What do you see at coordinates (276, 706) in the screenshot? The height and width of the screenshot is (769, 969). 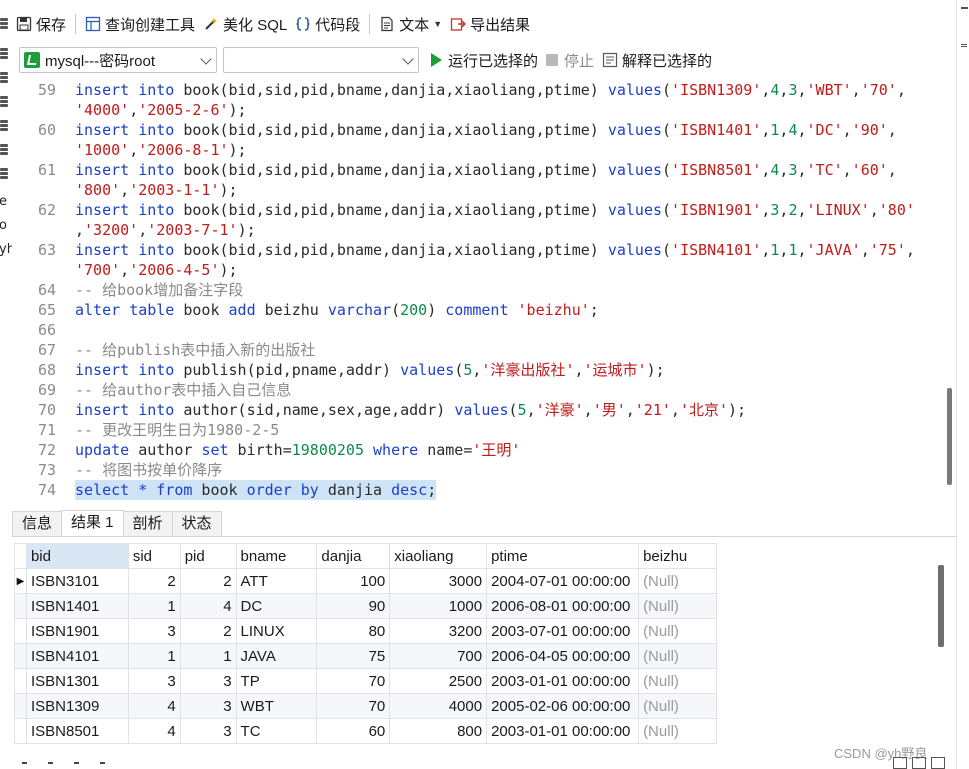 I see `grid-cell-bname: WBT` at bounding box center [276, 706].